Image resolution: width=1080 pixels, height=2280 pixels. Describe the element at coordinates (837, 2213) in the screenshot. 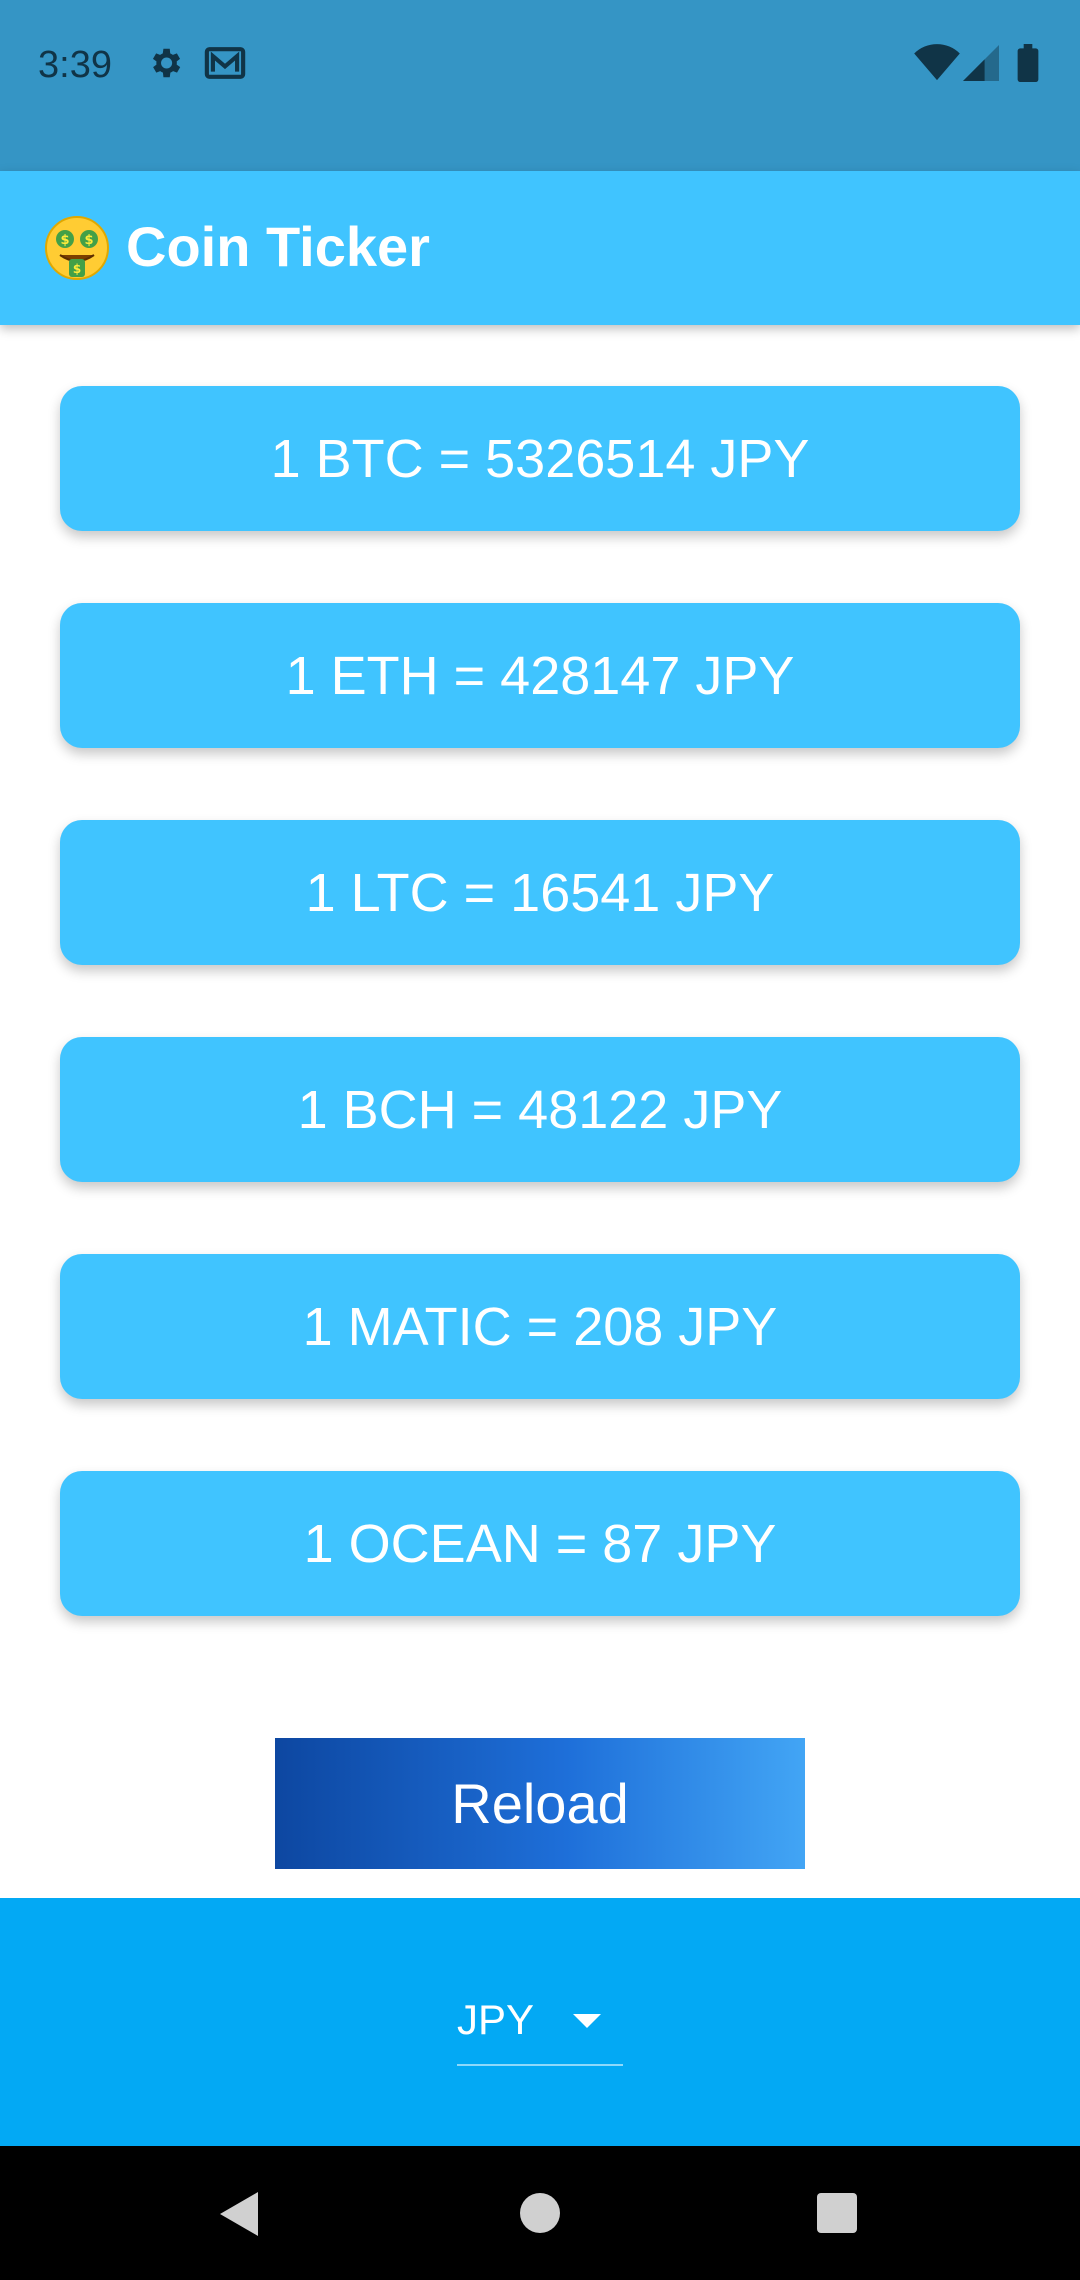

I see `recents-icon` at that location.